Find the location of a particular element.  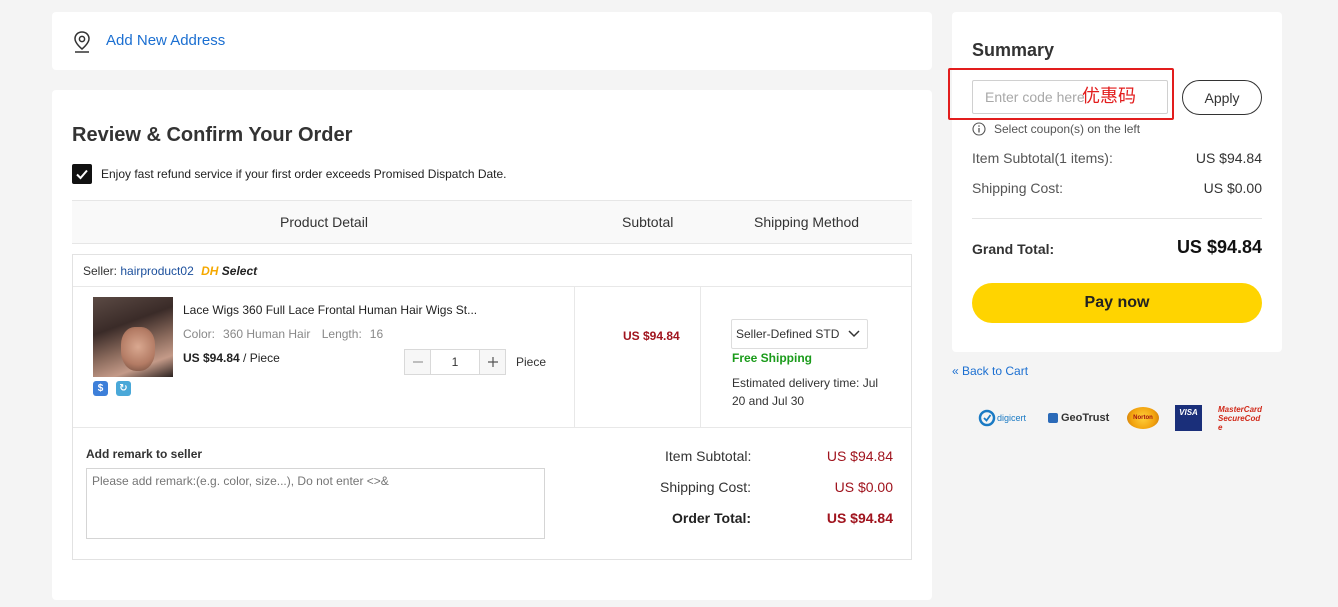

return-protection-icon: ↻ is located at coordinates (123, 388).